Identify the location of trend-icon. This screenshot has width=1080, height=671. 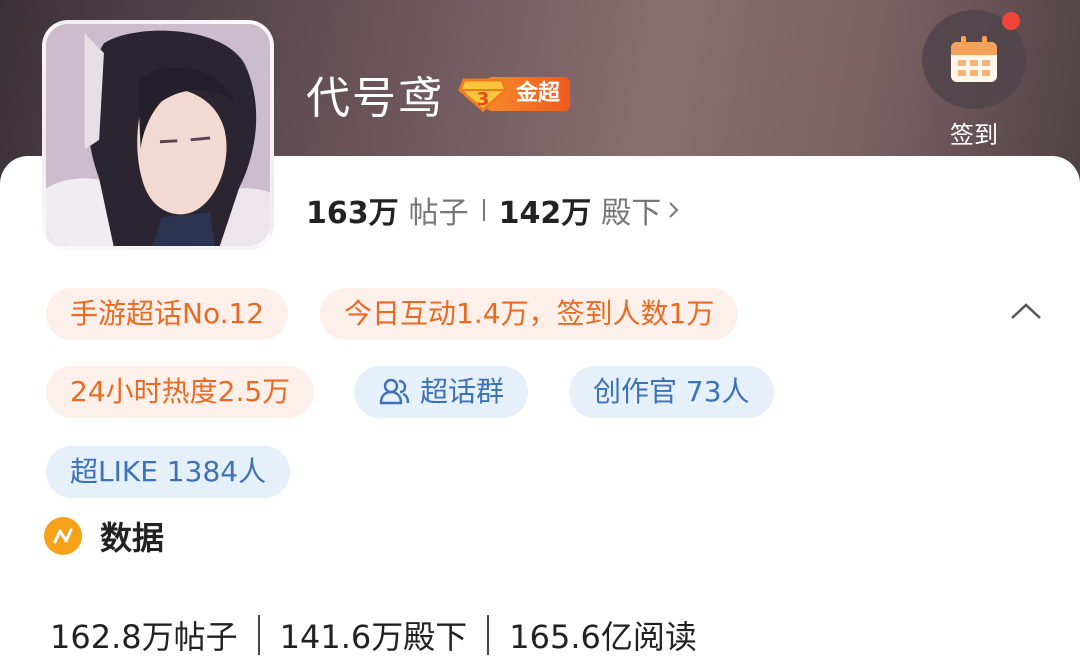
(63, 536).